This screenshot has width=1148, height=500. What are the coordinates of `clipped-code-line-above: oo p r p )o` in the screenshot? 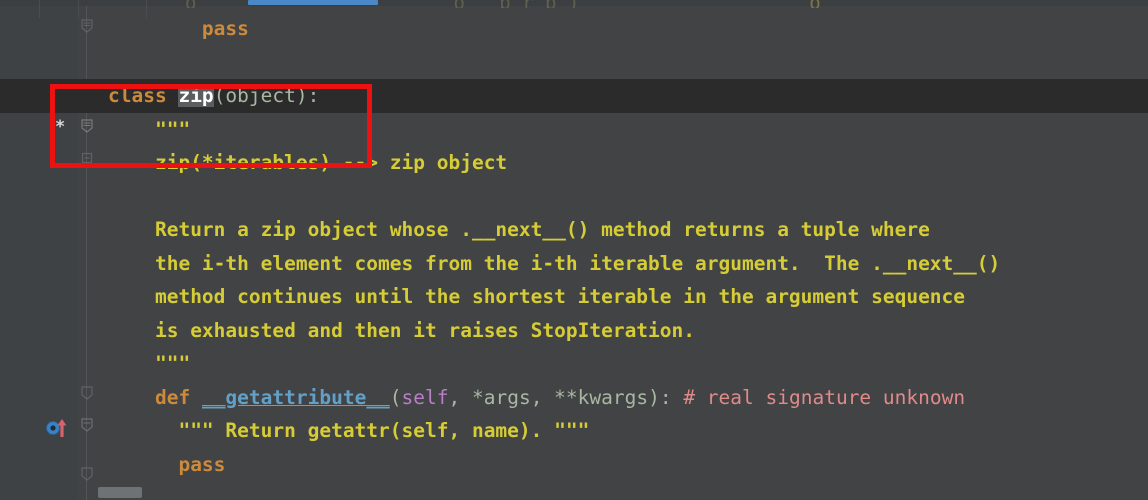 It's located at (574, 4).